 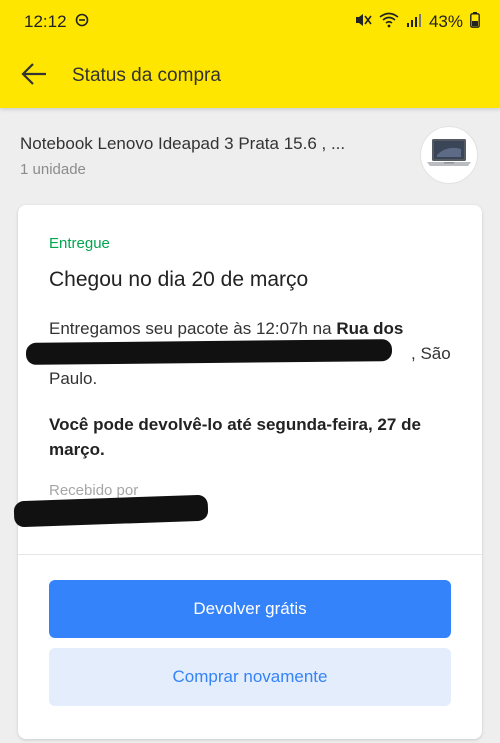 I want to click on delivery-headline: Chegou no dia 20 de março, so click(x=179, y=279).